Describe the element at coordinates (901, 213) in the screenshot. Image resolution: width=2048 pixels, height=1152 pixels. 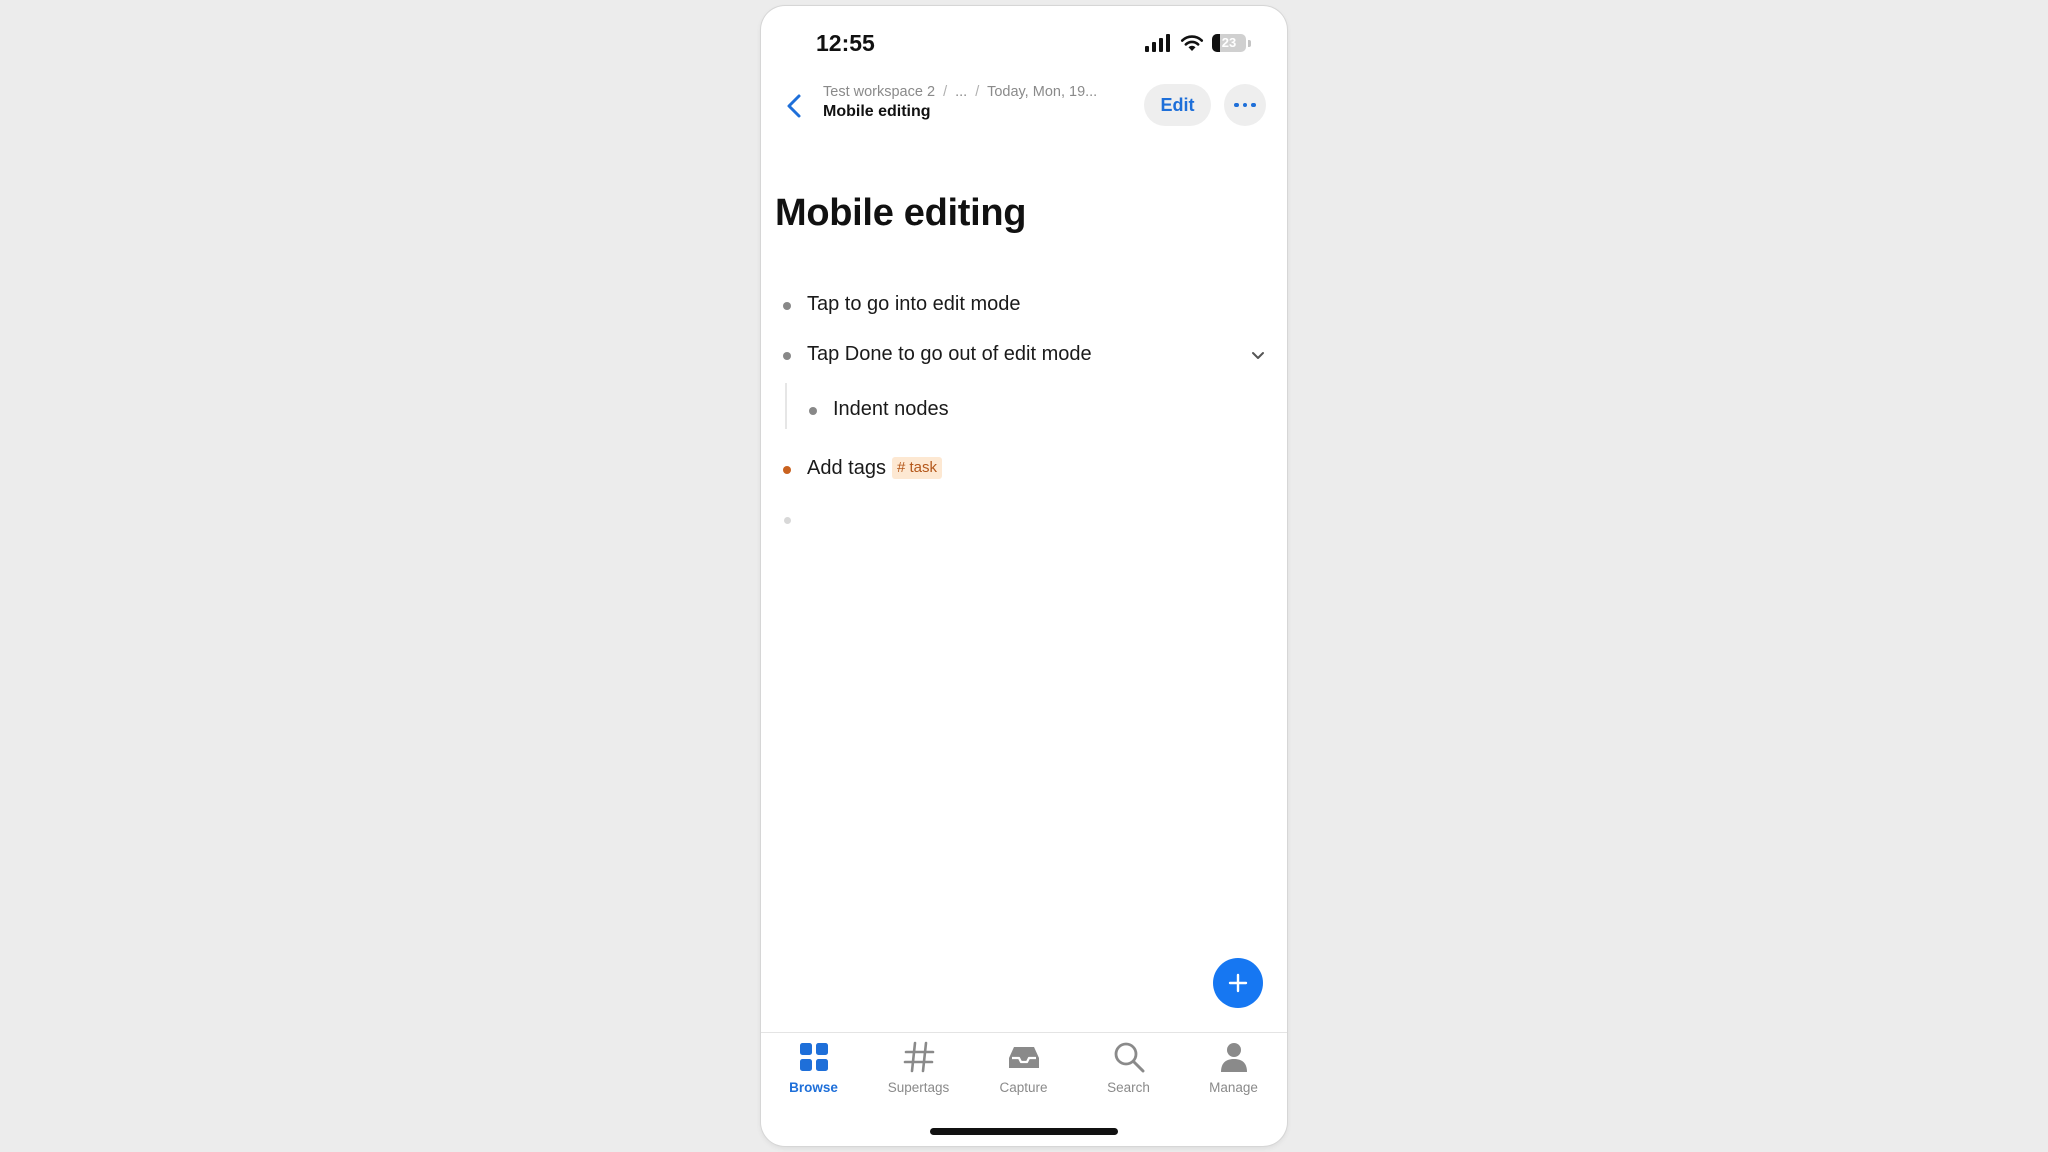
I see `page-title: Mobile editing` at that location.